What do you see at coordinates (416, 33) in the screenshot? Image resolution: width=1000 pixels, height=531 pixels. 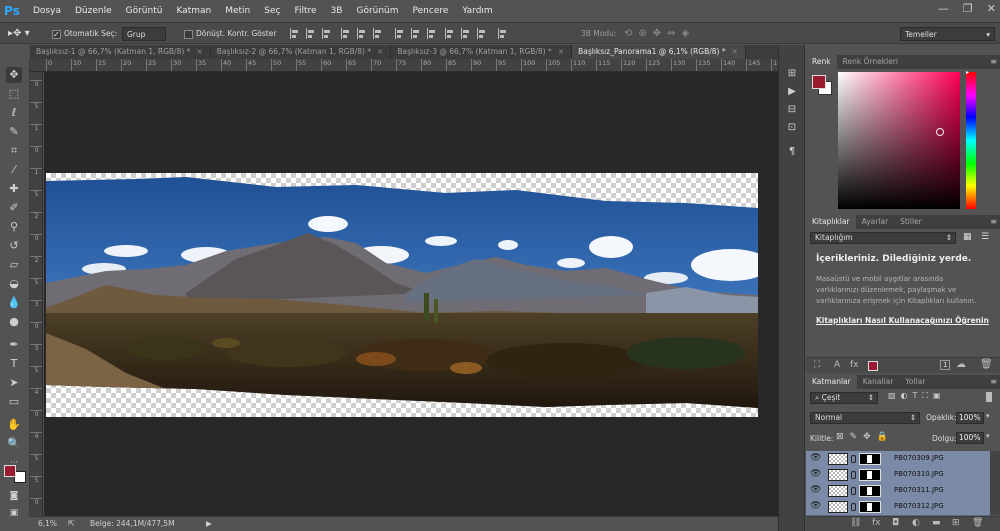 I see `distribute-vcenter-icon` at bounding box center [416, 33].